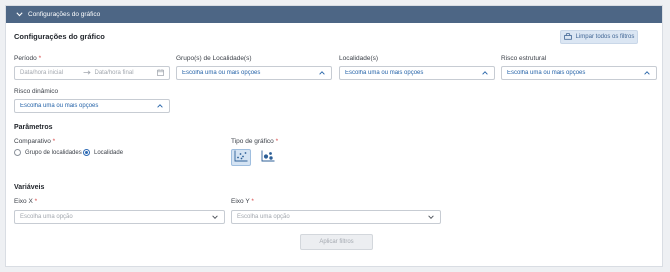  What do you see at coordinates (336, 217) in the screenshot?
I see `eixo-y-select: Escolha uma opção` at bounding box center [336, 217].